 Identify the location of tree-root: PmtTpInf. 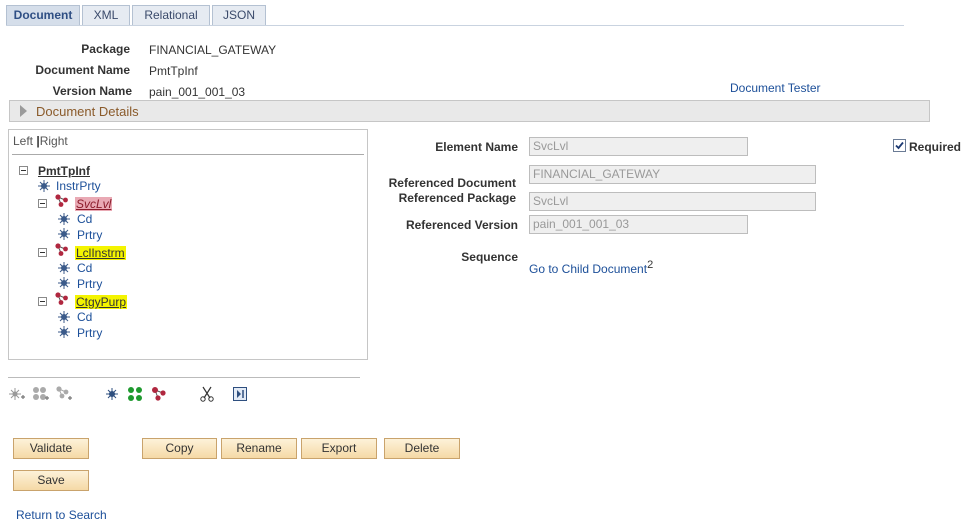
(64, 171).